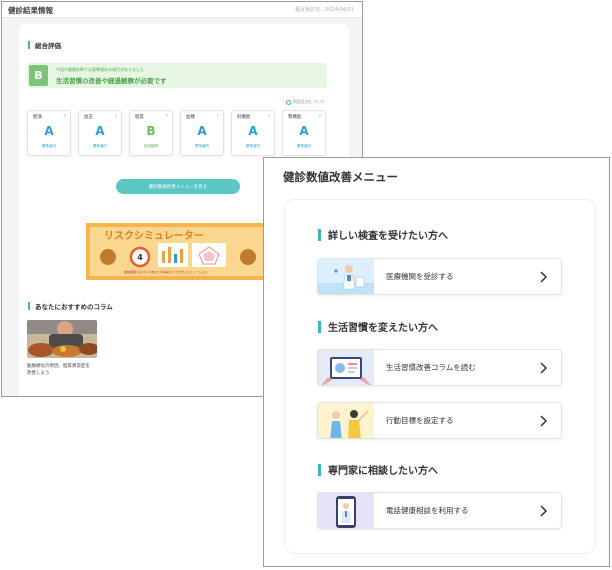 The height and width of the screenshot is (570, 612). Describe the element at coordinates (74, 307) in the screenshot. I see `column-heading-text: あなたにおすすめのコラム` at that location.